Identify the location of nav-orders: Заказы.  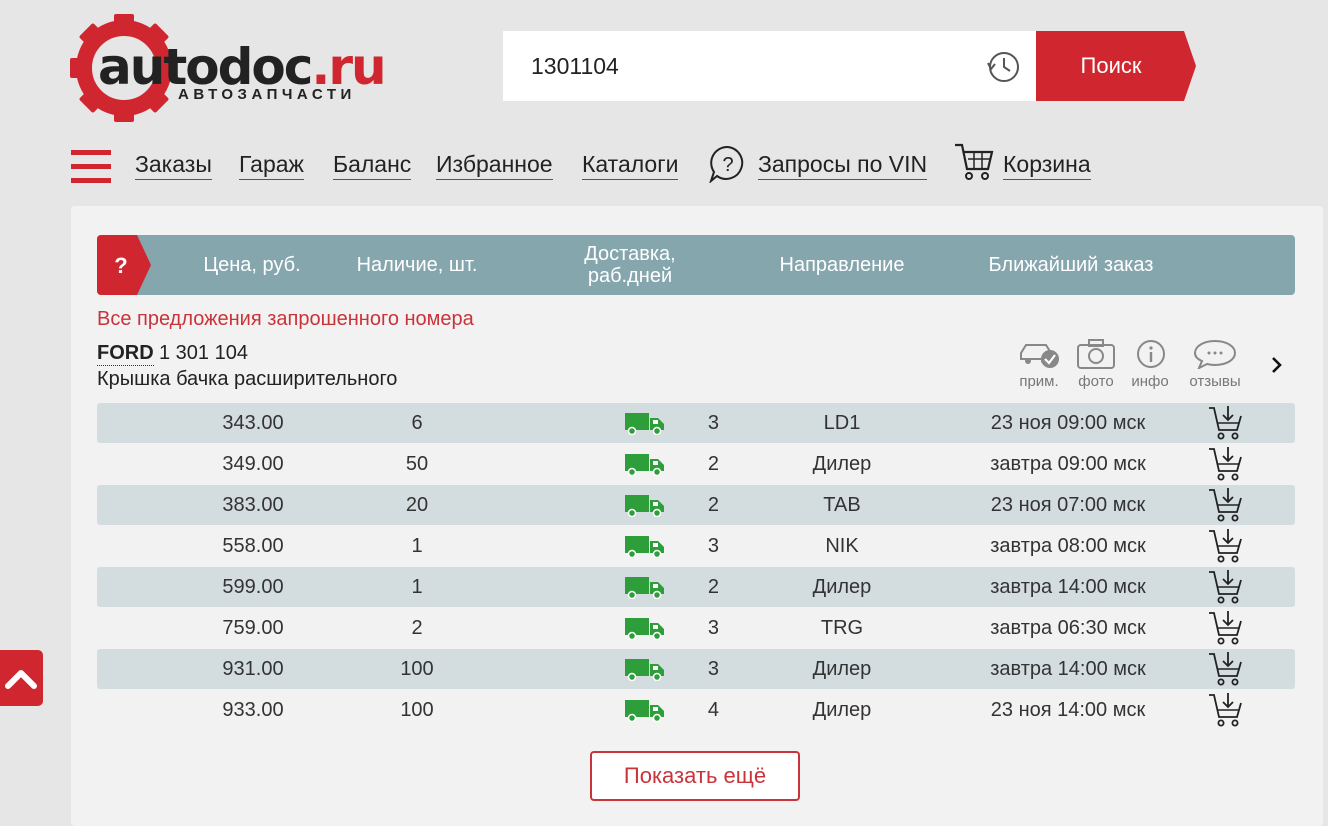
(173, 165).